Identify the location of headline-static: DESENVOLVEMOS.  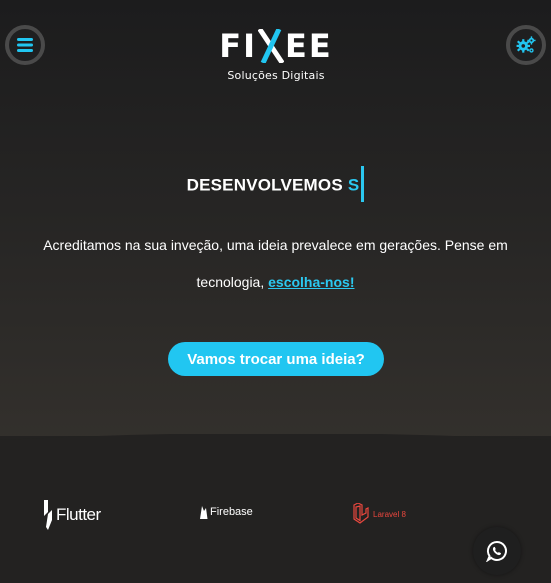
(264, 185).